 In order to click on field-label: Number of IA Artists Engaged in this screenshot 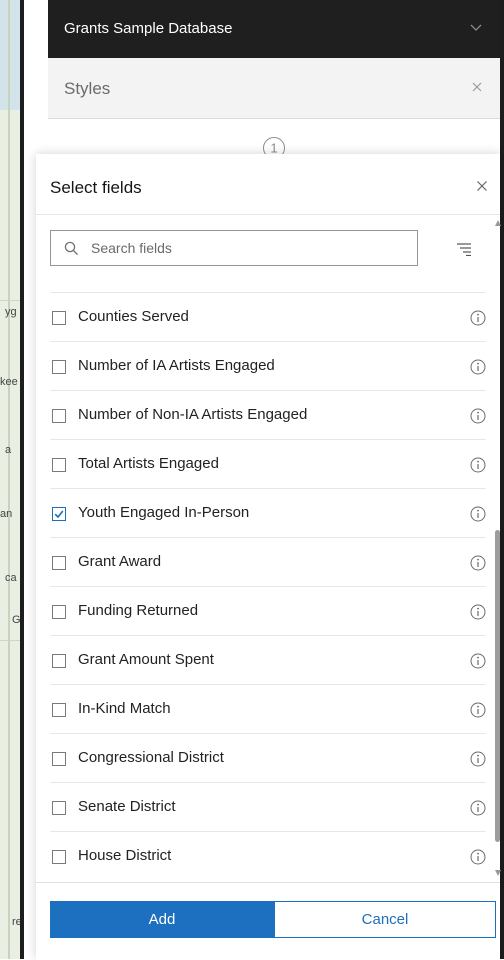, I will do `click(176, 365)`.